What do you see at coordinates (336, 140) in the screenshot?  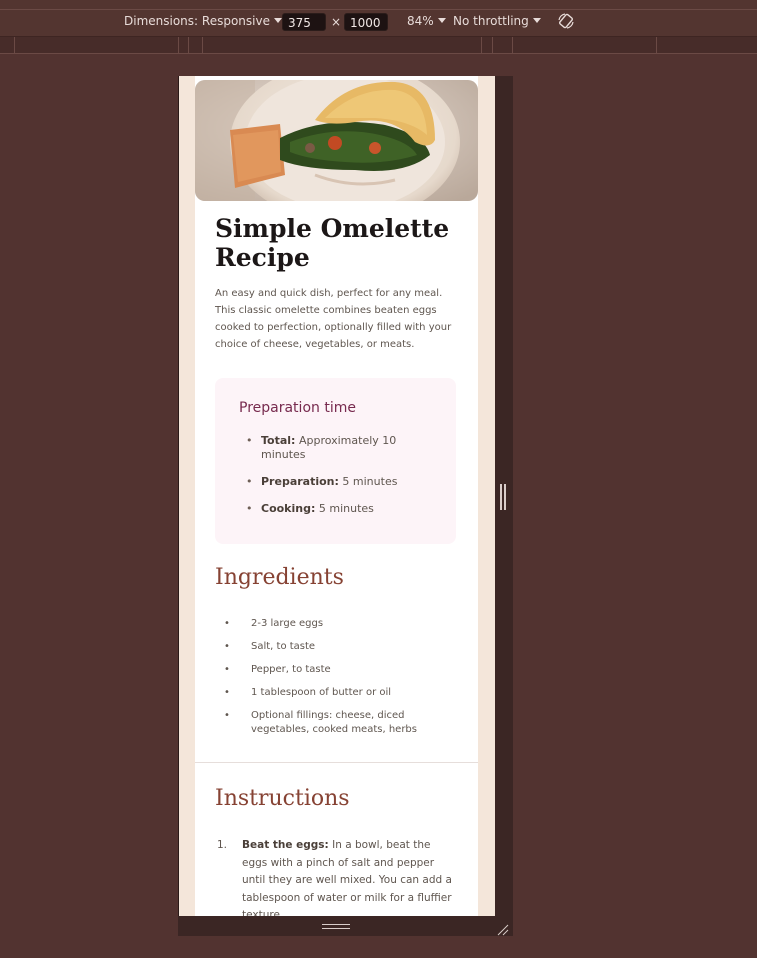 I see `omelette-image` at bounding box center [336, 140].